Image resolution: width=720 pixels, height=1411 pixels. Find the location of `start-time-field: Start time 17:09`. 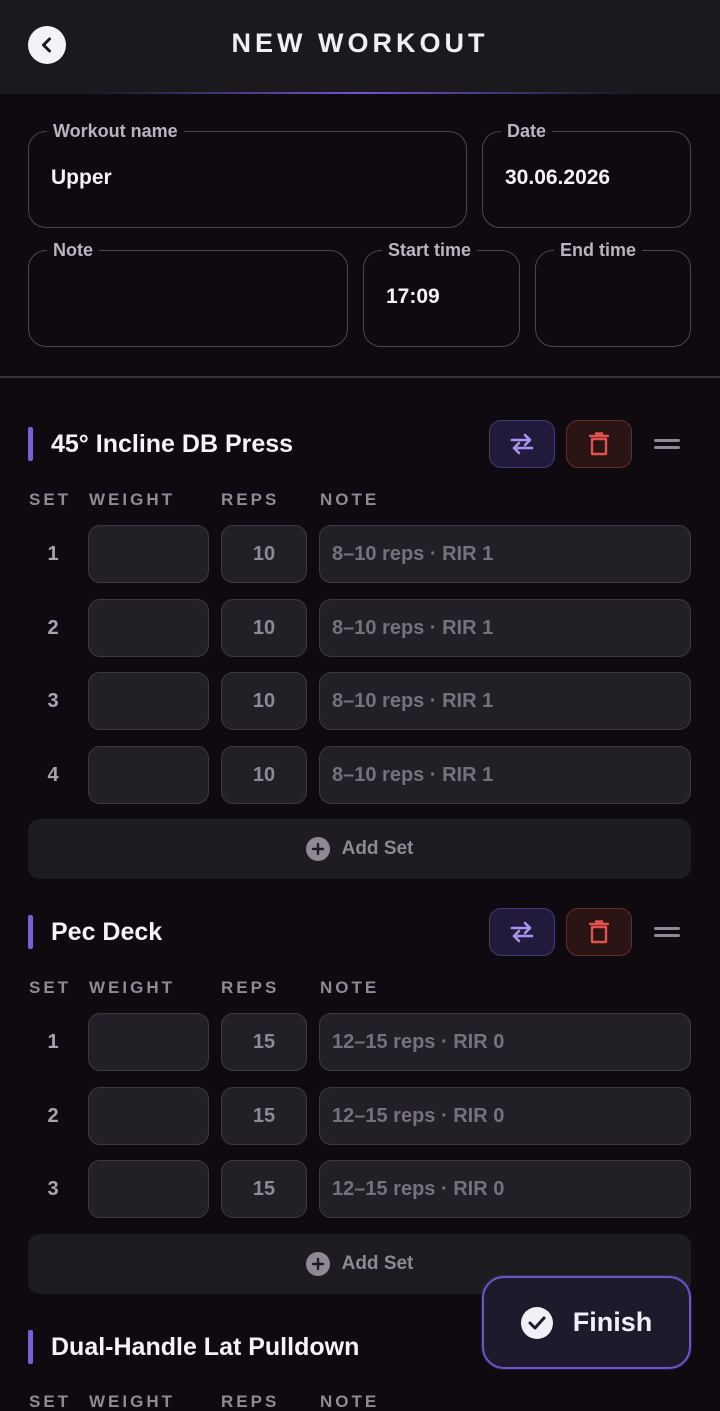

start-time-field: Start time 17:09 is located at coordinates (441, 293).